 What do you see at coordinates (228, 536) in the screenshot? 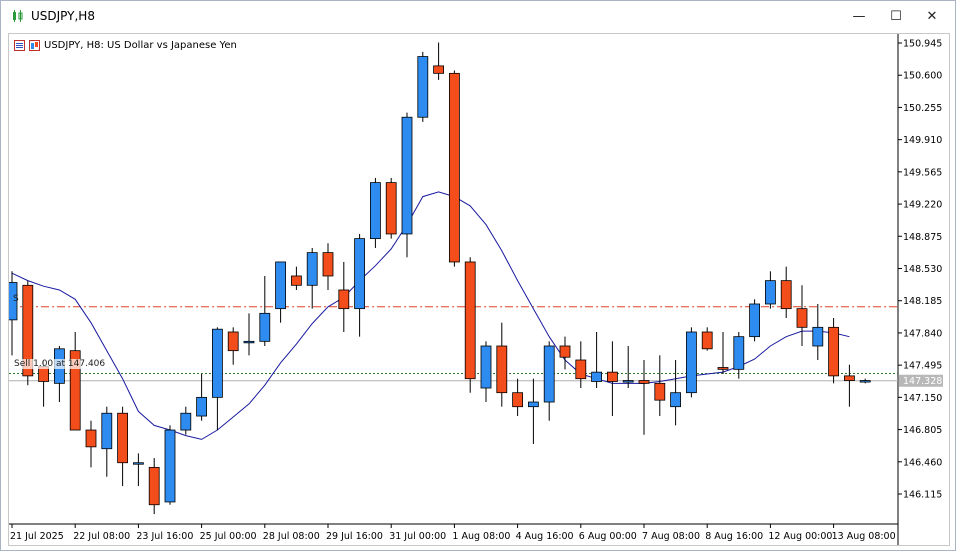
I see `time-tick-label: 25 Jul 00:00` at bounding box center [228, 536].